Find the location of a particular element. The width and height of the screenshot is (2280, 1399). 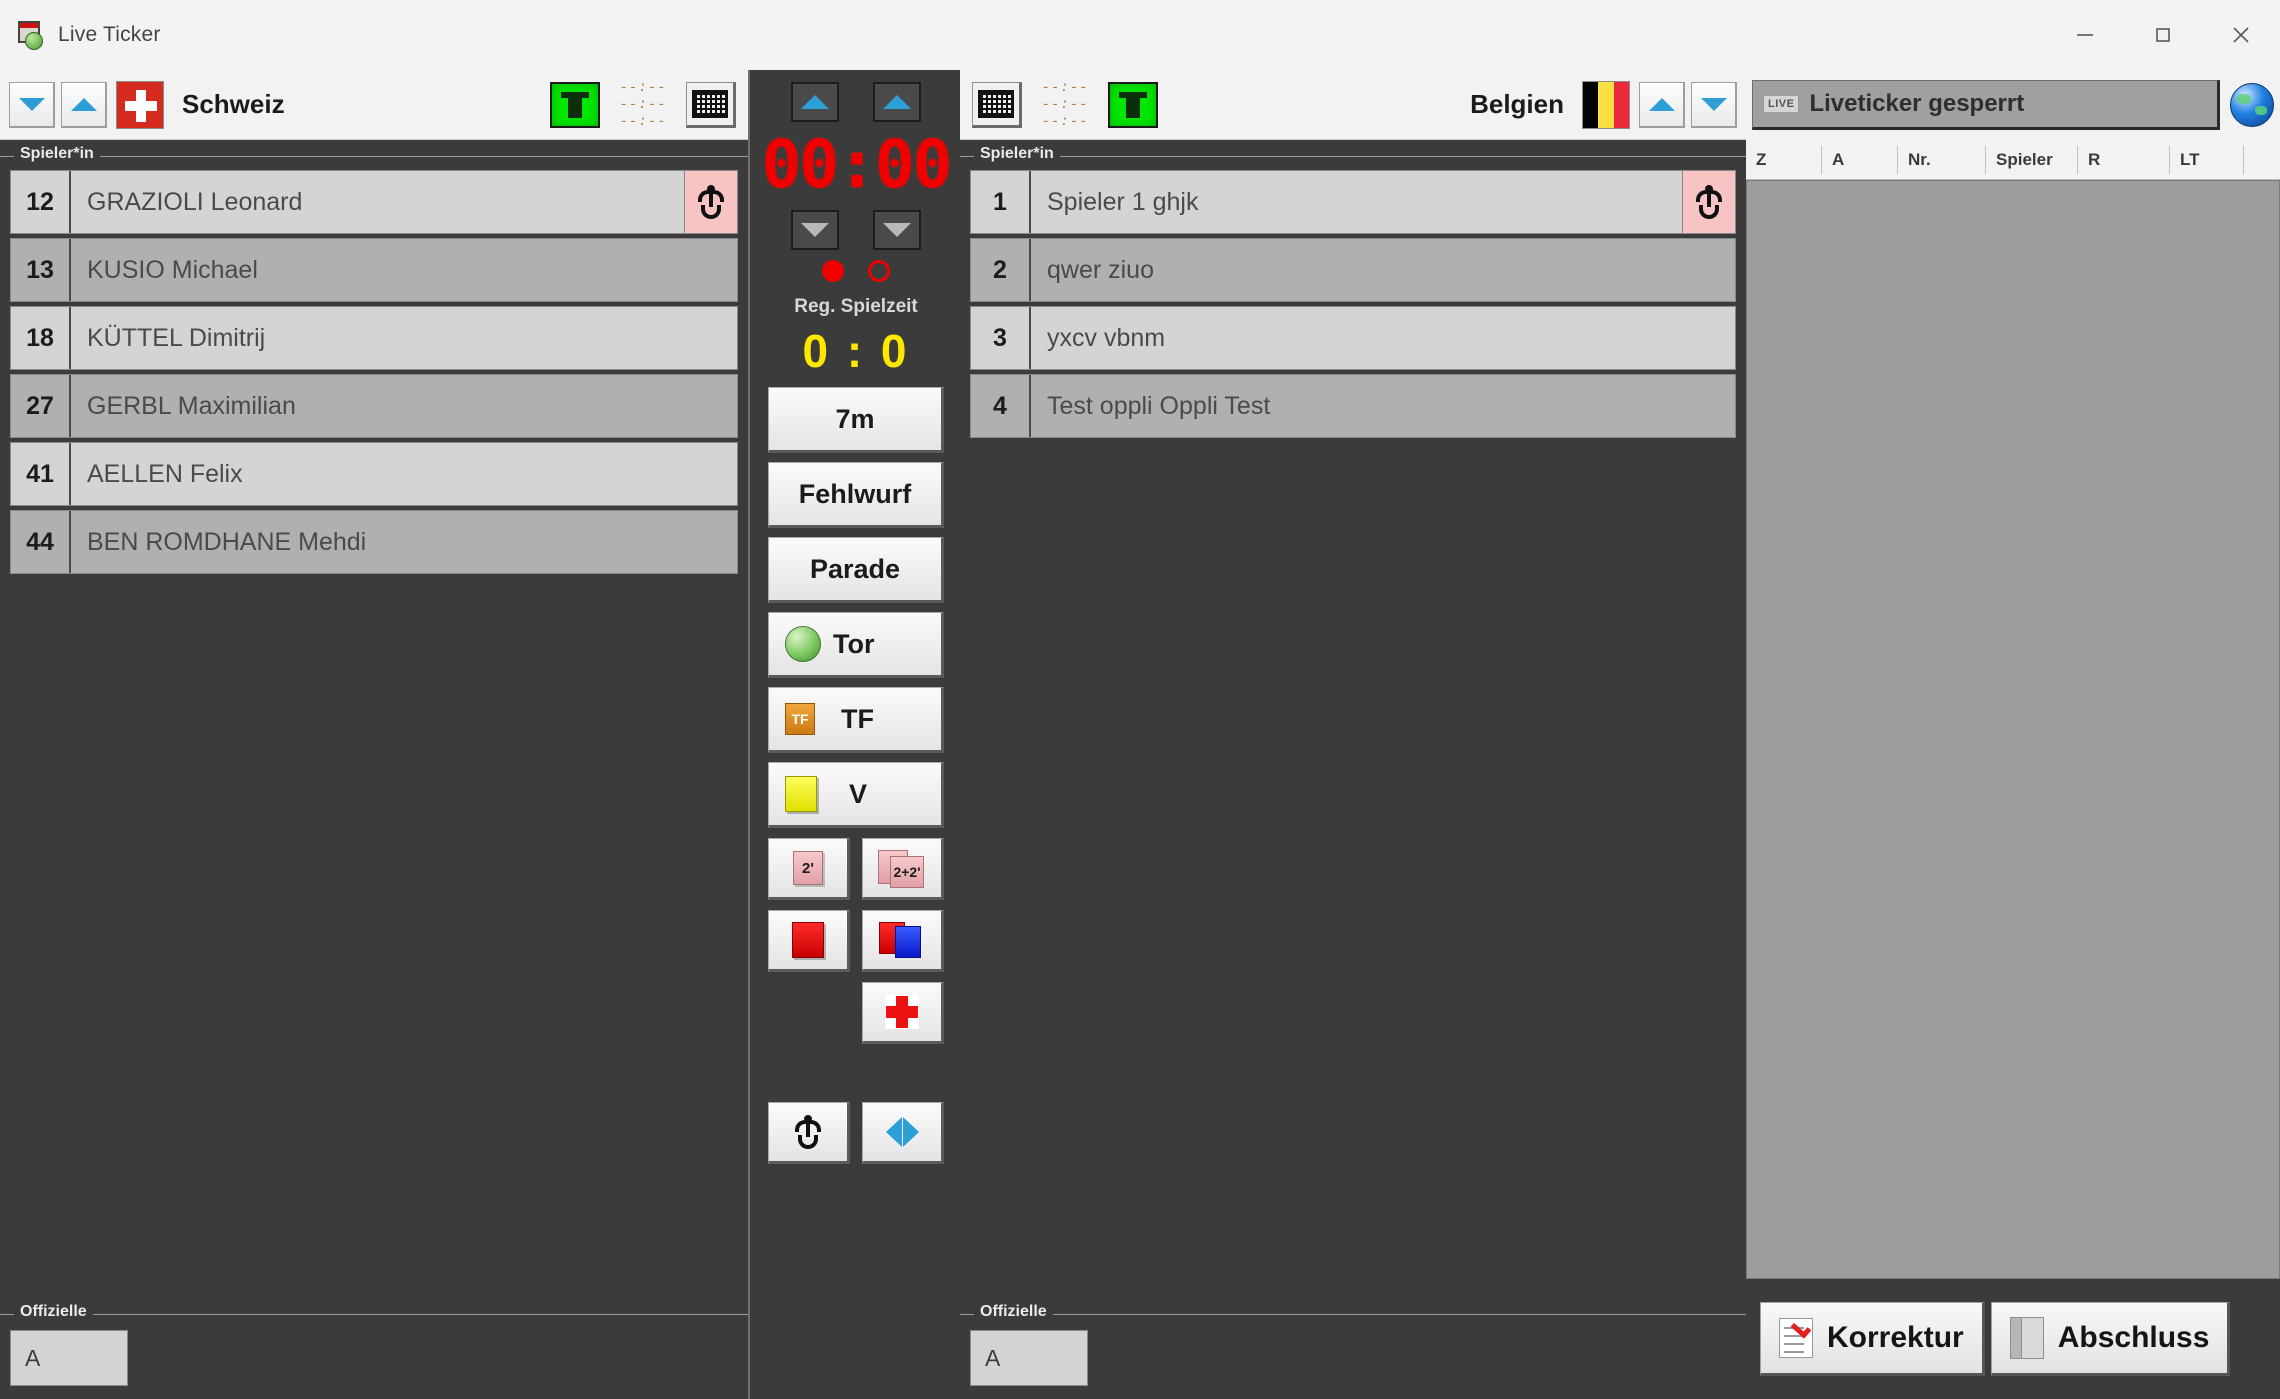

table-row: 44 BEN ROMDHANE Mehdi is located at coordinates (374, 542).